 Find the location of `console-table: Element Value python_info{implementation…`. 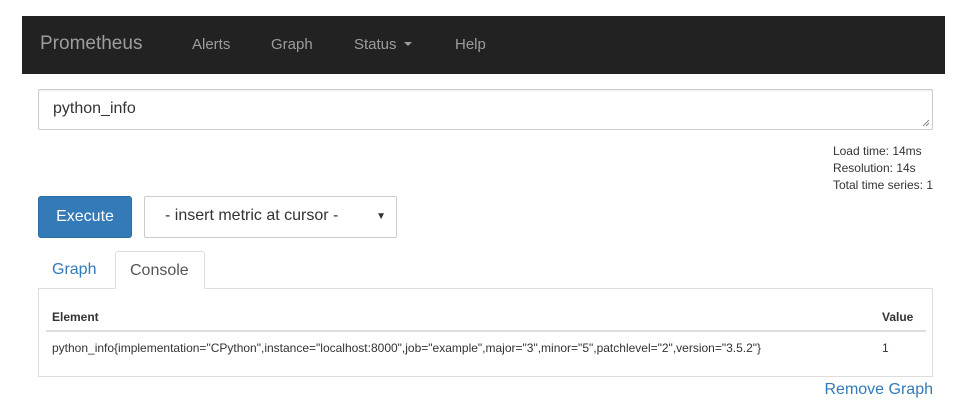

console-table: Element Value python_info{implementation… is located at coordinates (486, 334).